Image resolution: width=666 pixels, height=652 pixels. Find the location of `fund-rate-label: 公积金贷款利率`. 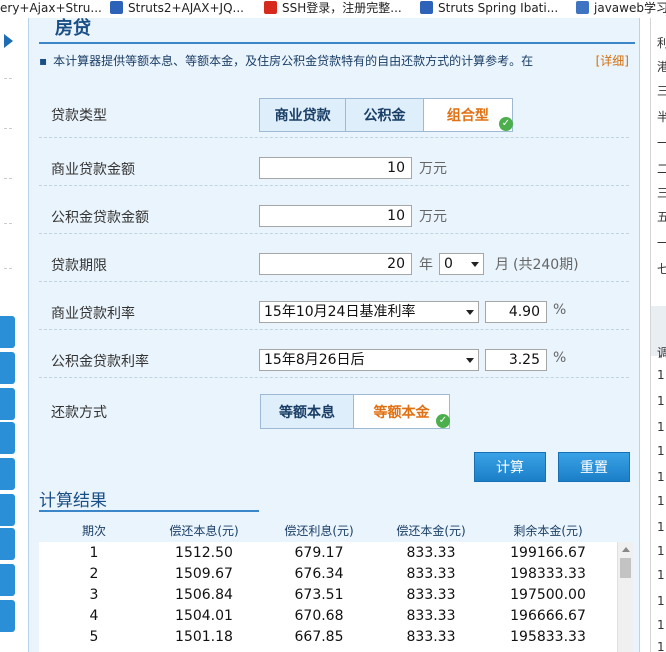

fund-rate-label: 公积金贷款利率 is located at coordinates (100, 362).